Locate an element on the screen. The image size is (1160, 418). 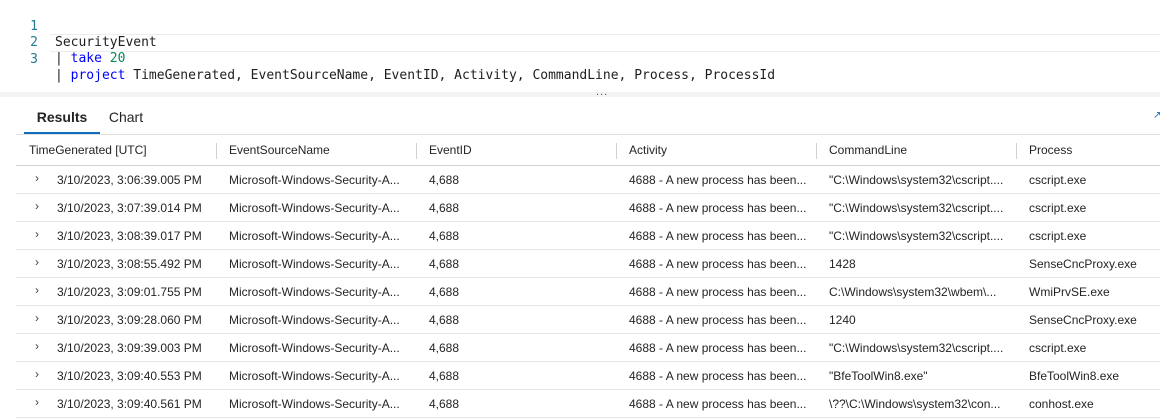
cell-process: WmiPrvSE.exe is located at coordinates (1069, 292).